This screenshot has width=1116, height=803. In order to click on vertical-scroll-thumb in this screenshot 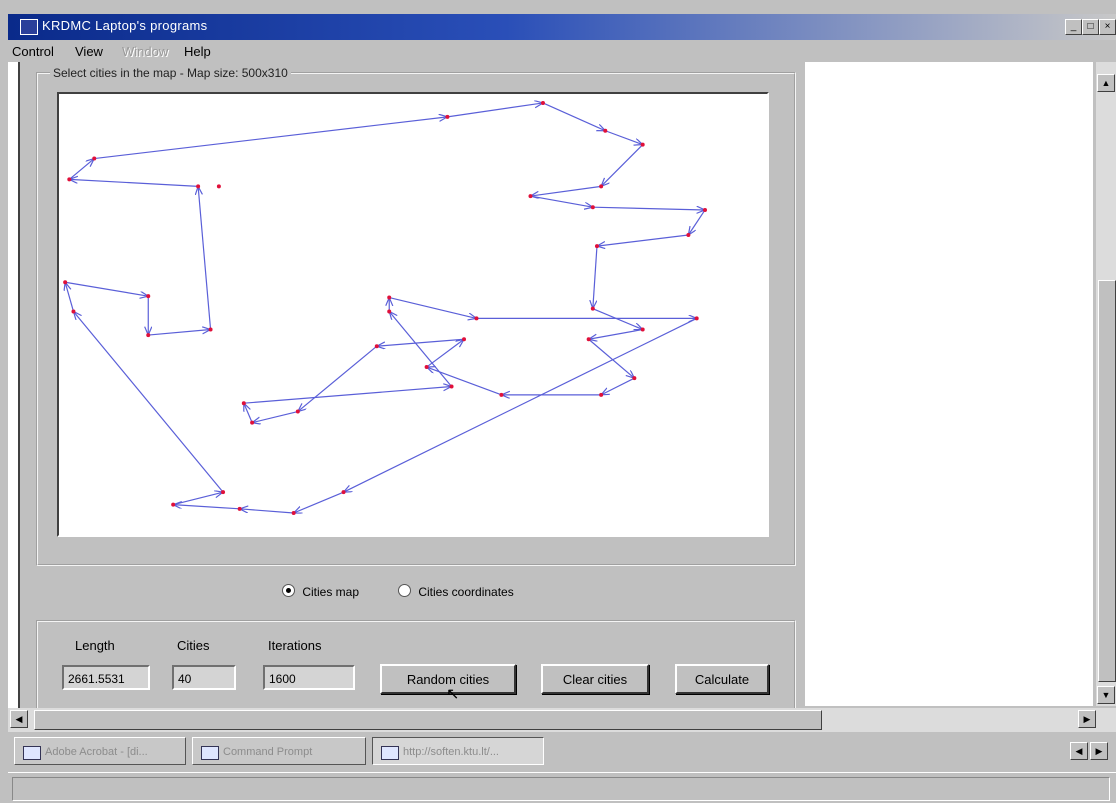, I will do `click(1107, 481)`.